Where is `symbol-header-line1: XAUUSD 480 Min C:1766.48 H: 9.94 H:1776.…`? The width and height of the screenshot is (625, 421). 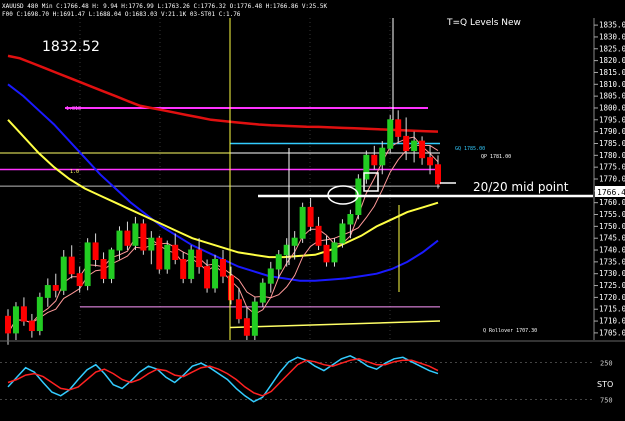
symbol-header-line1: XAUUSD 480 Min C:1766.48 H: 9.94 H:1776.… is located at coordinates (164, 6).